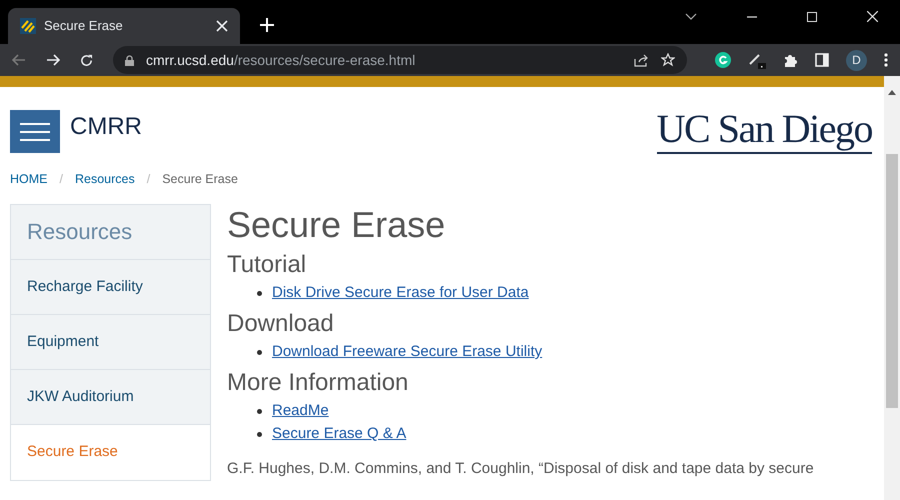 Image resolution: width=900 pixels, height=500 pixels. Describe the element at coordinates (281, 60) in the screenshot. I see `url-text: cmrr.ucsd.edu/resources/secure-erase.html` at that location.